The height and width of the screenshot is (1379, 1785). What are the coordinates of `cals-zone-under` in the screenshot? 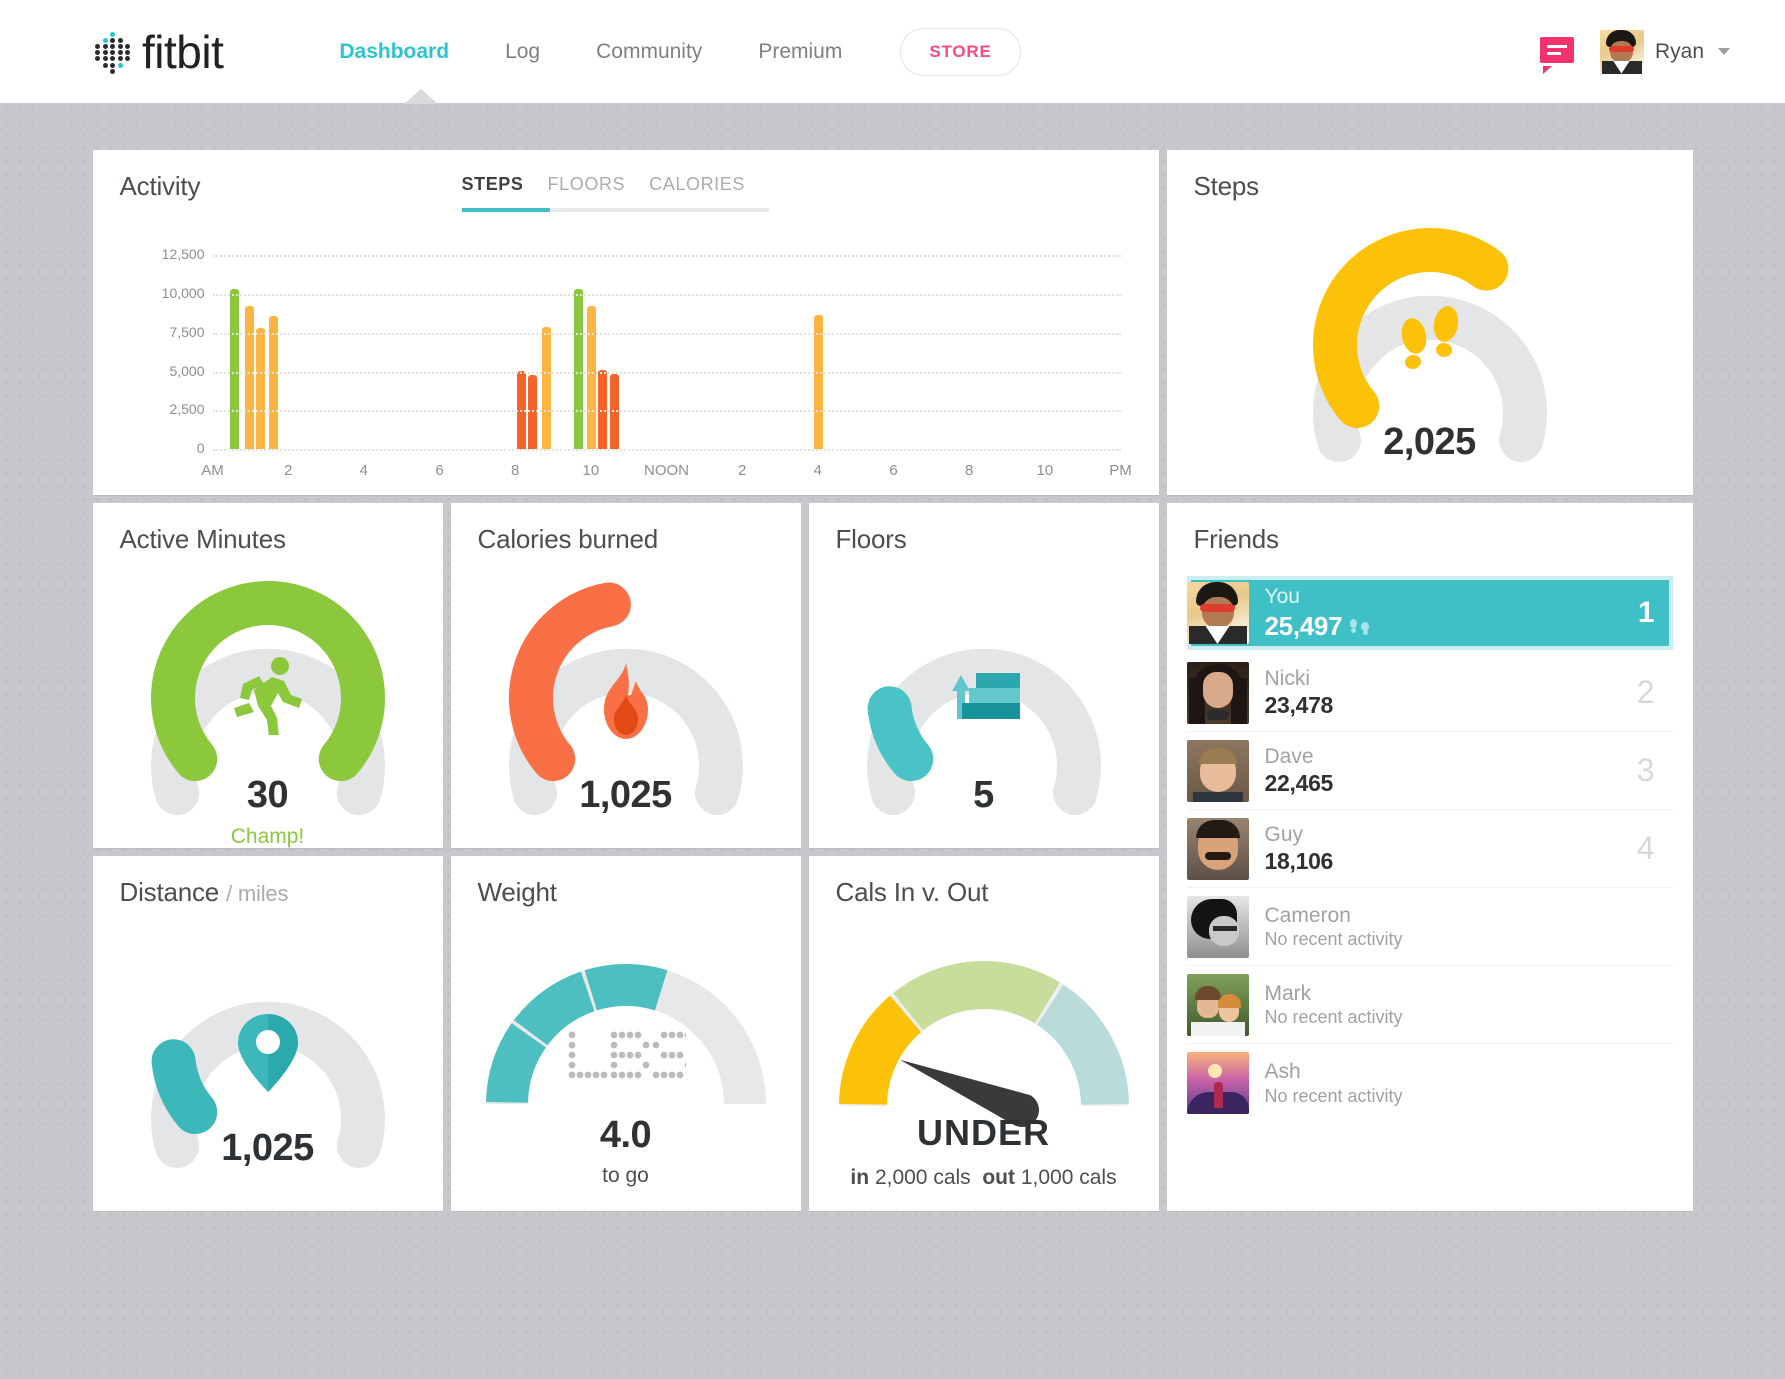 It's located at (880, 1050).